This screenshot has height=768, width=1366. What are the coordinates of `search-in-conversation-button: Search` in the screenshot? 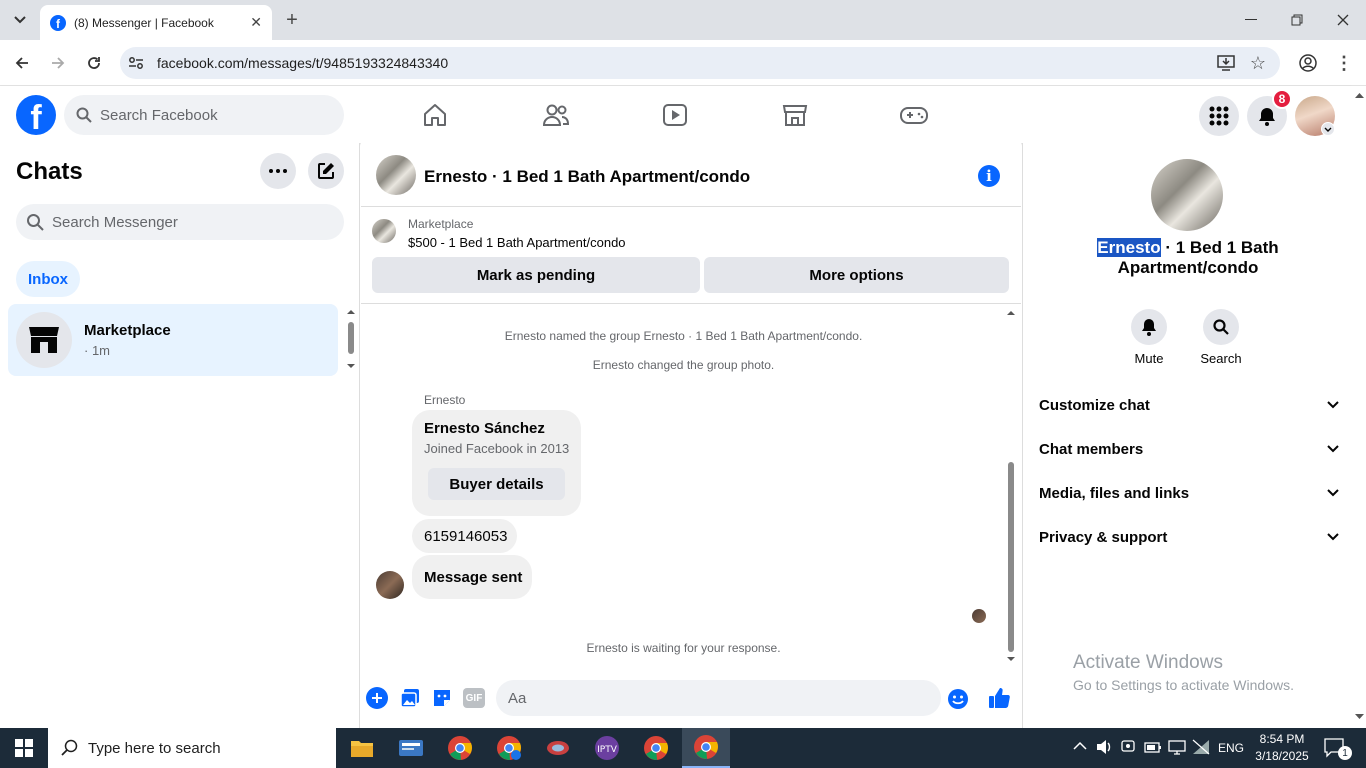 It's located at (1221, 337).